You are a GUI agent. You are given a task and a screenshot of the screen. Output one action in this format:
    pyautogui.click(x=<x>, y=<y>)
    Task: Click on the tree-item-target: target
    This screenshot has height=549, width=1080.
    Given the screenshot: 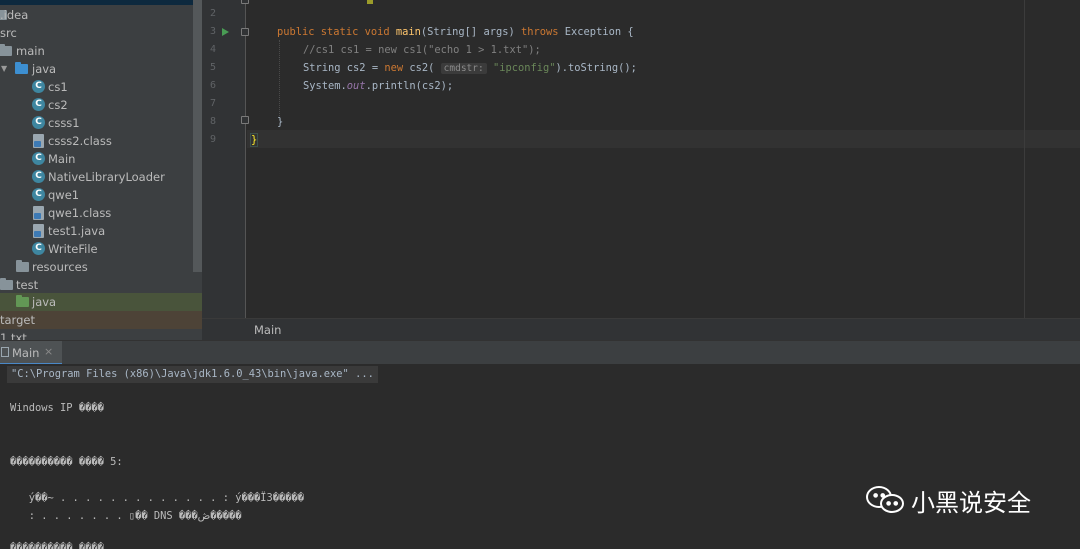 What is the action you would take?
    pyautogui.click(x=101, y=320)
    